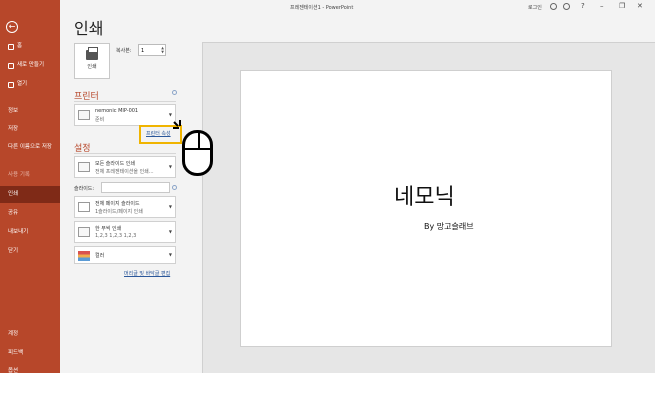 The width and height of the screenshot is (655, 397). Describe the element at coordinates (84, 189) in the screenshot. I see `slides-label: 슬라이드:` at that location.